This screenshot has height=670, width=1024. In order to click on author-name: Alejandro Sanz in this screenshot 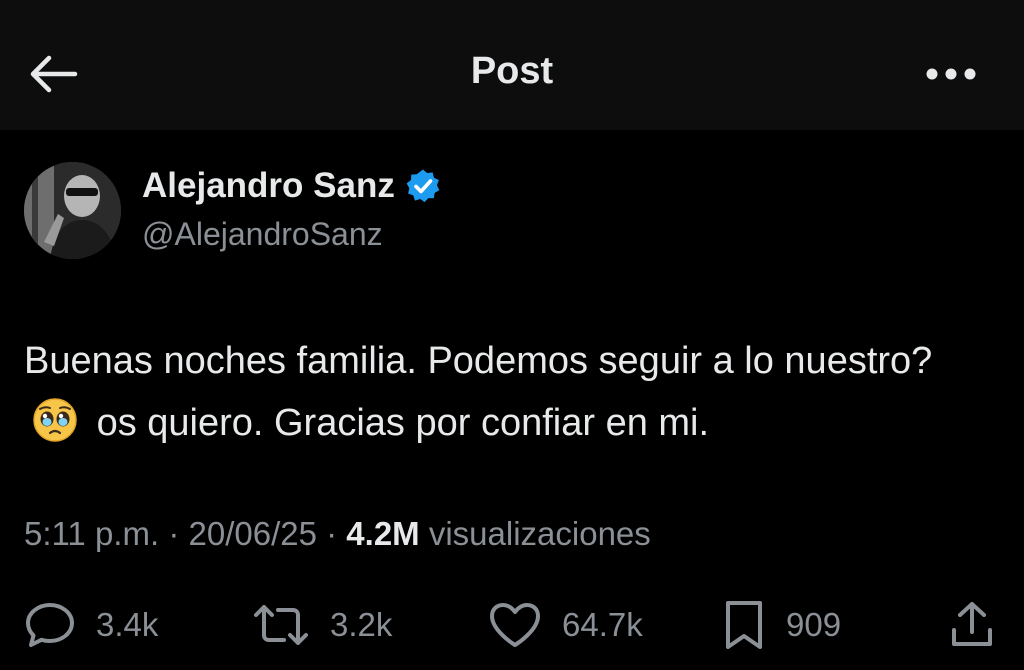, I will do `click(291, 186)`.